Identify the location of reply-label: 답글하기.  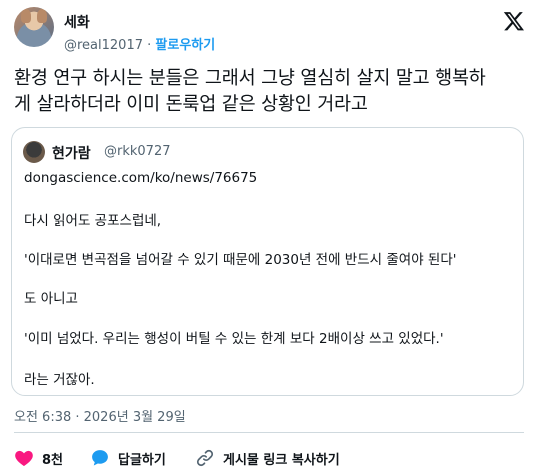
(142, 460).